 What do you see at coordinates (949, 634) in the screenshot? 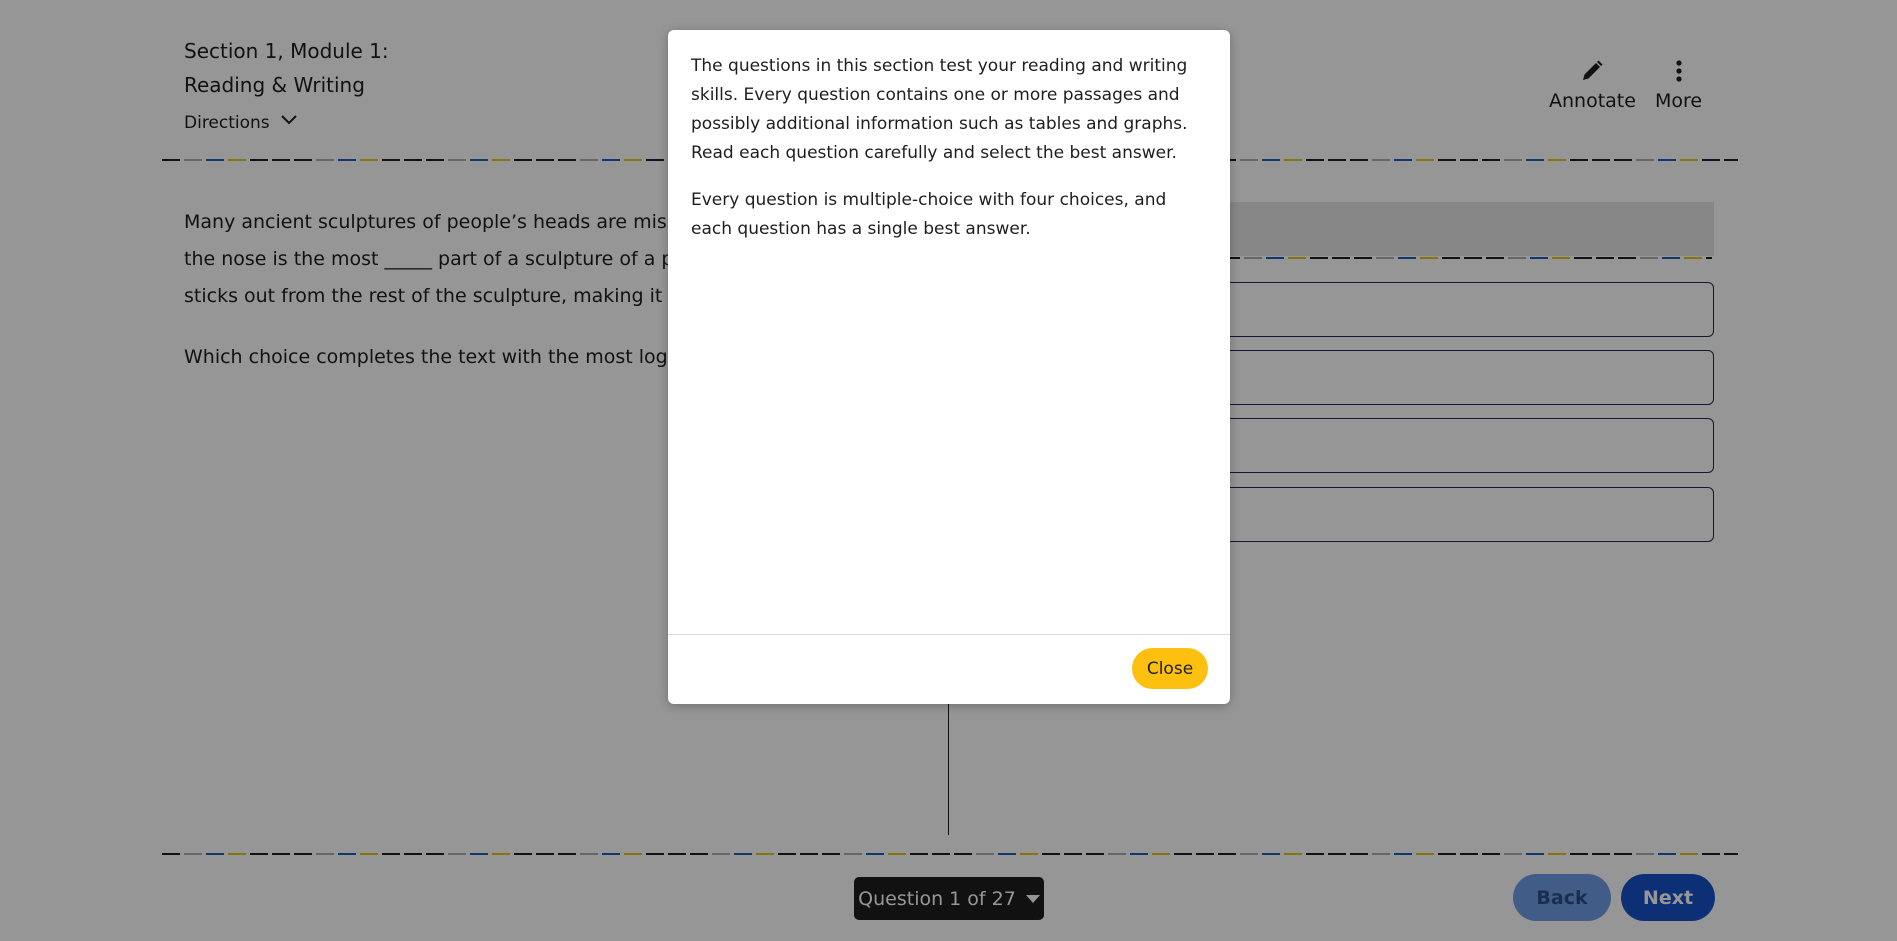
I see `modal-footer-divider` at bounding box center [949, 634].